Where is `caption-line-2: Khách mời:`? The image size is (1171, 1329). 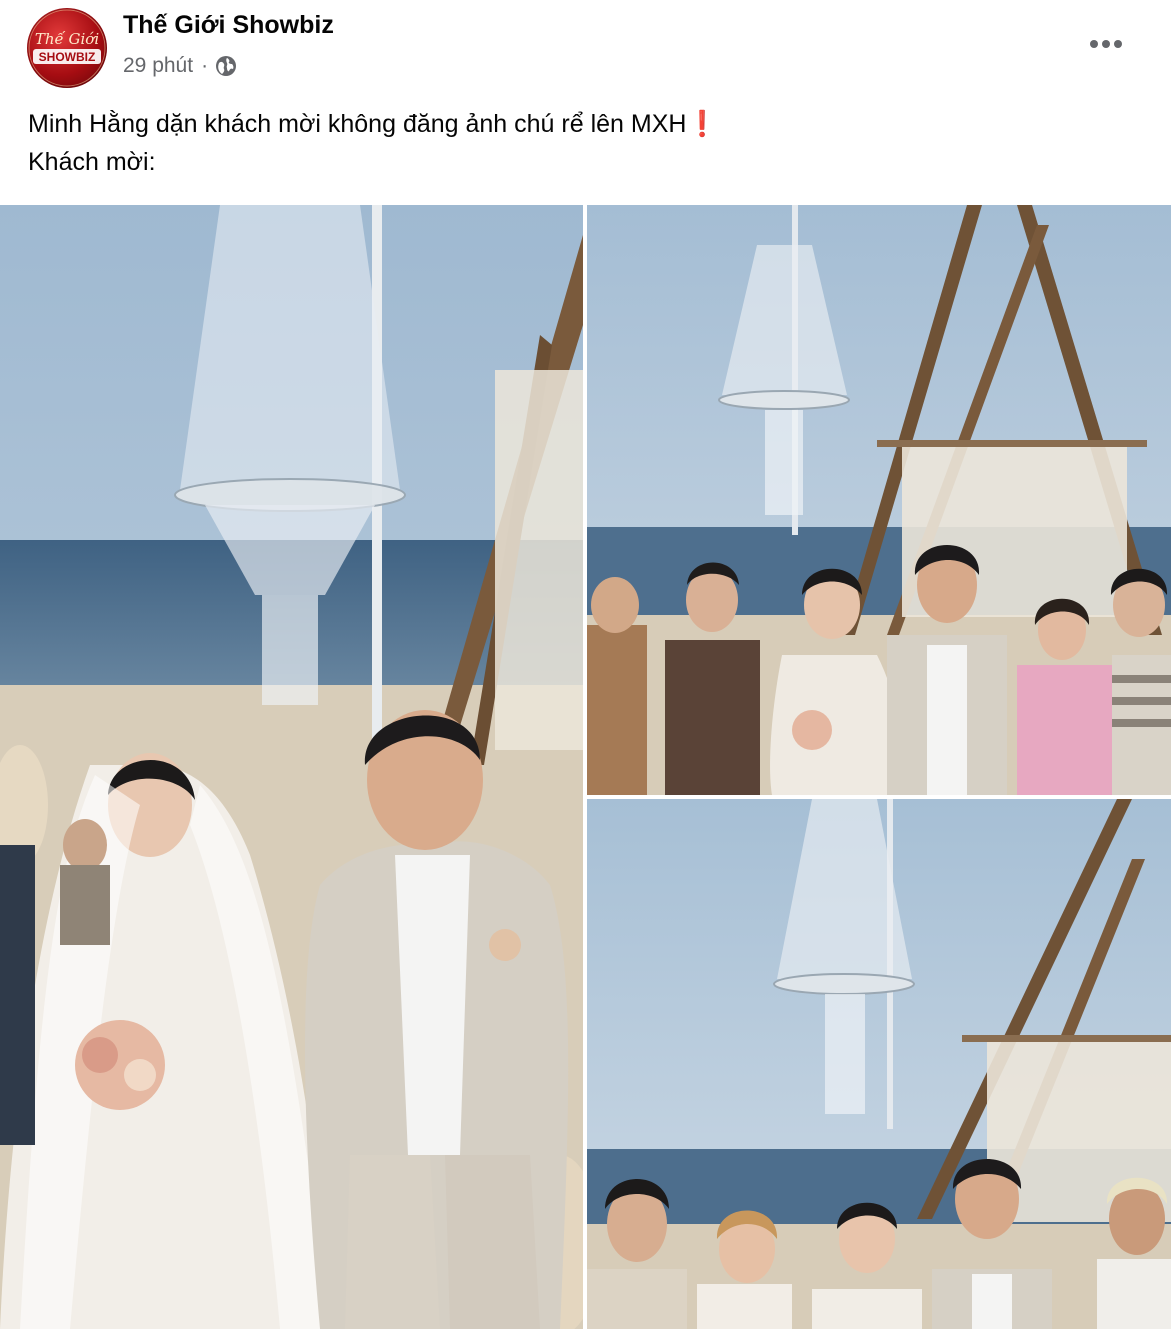
caption-line-2: Khách mời: is located at coordinates (92, 162).